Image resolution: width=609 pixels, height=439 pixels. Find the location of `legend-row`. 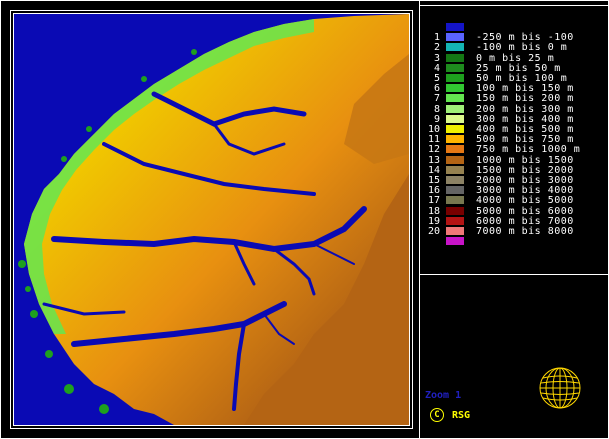

legend-row is located at coordinates (514, 242).